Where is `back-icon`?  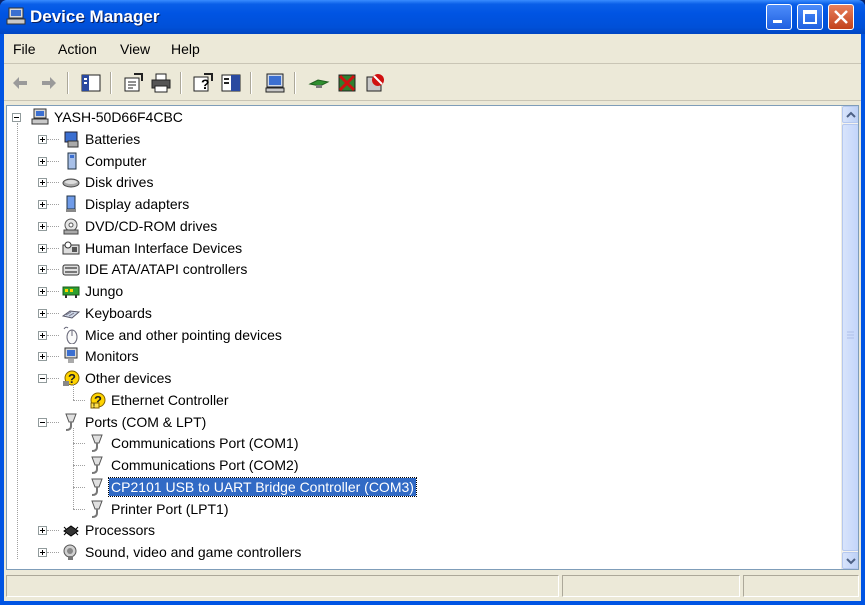
back-icon is located at coordinates (20, 83).